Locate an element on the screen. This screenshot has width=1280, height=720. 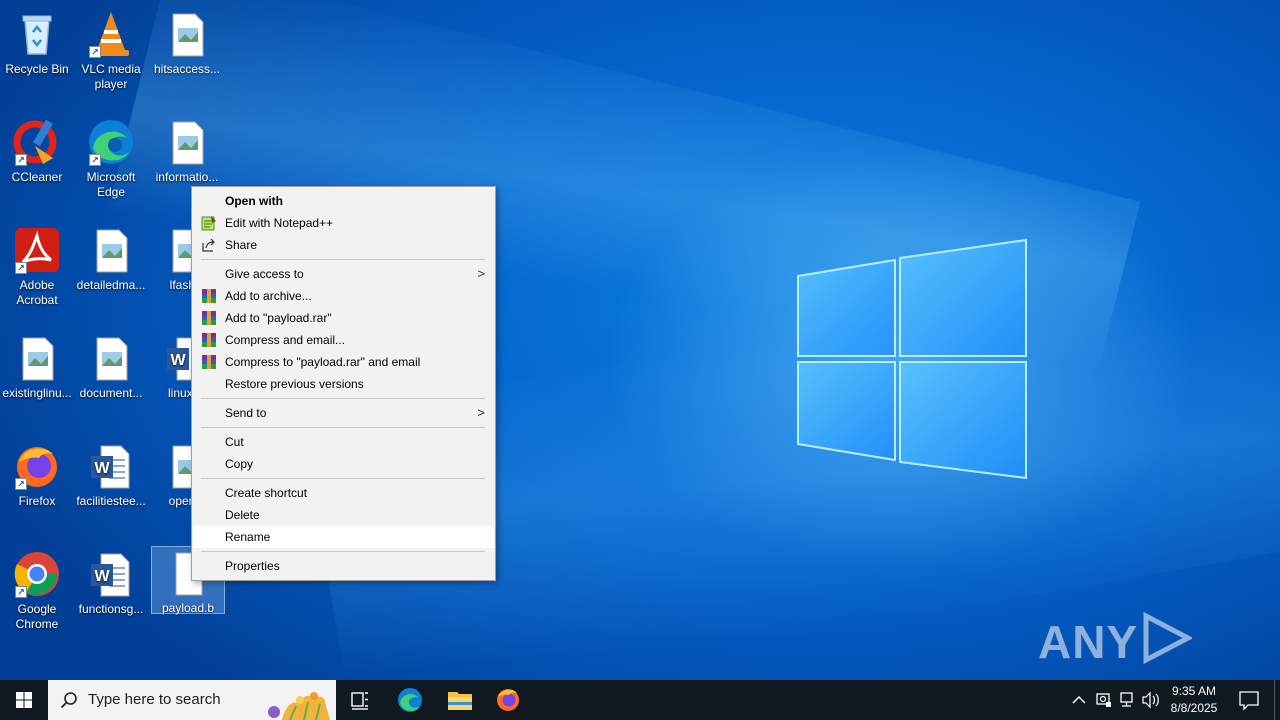
edge-icon is located at coordinates (410, 700).